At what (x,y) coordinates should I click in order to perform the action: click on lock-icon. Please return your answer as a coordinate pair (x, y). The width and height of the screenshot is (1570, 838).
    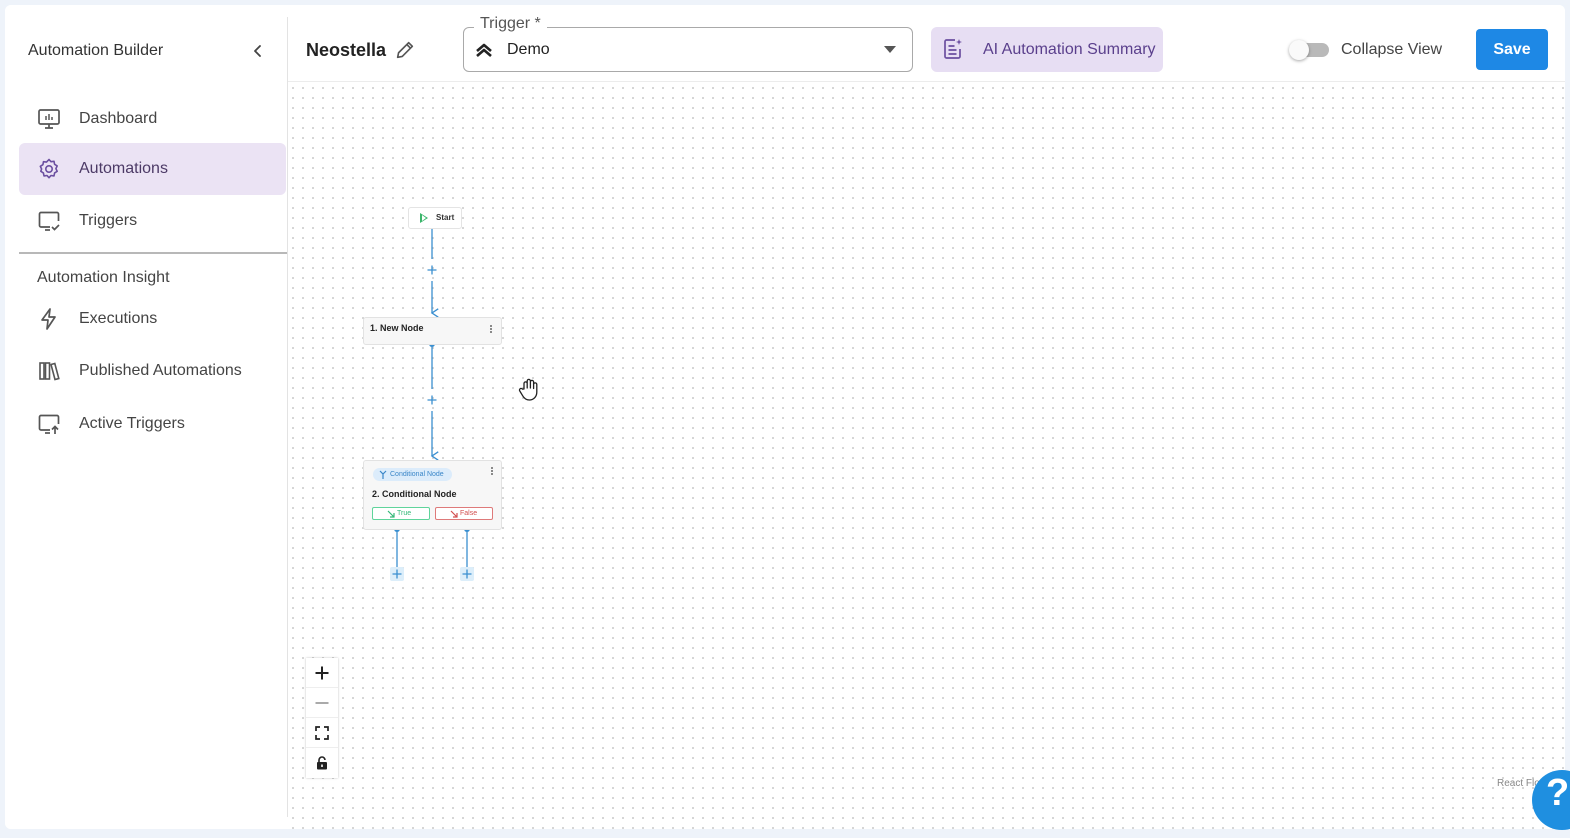
    Looking at the image, I should click on (322, 763).